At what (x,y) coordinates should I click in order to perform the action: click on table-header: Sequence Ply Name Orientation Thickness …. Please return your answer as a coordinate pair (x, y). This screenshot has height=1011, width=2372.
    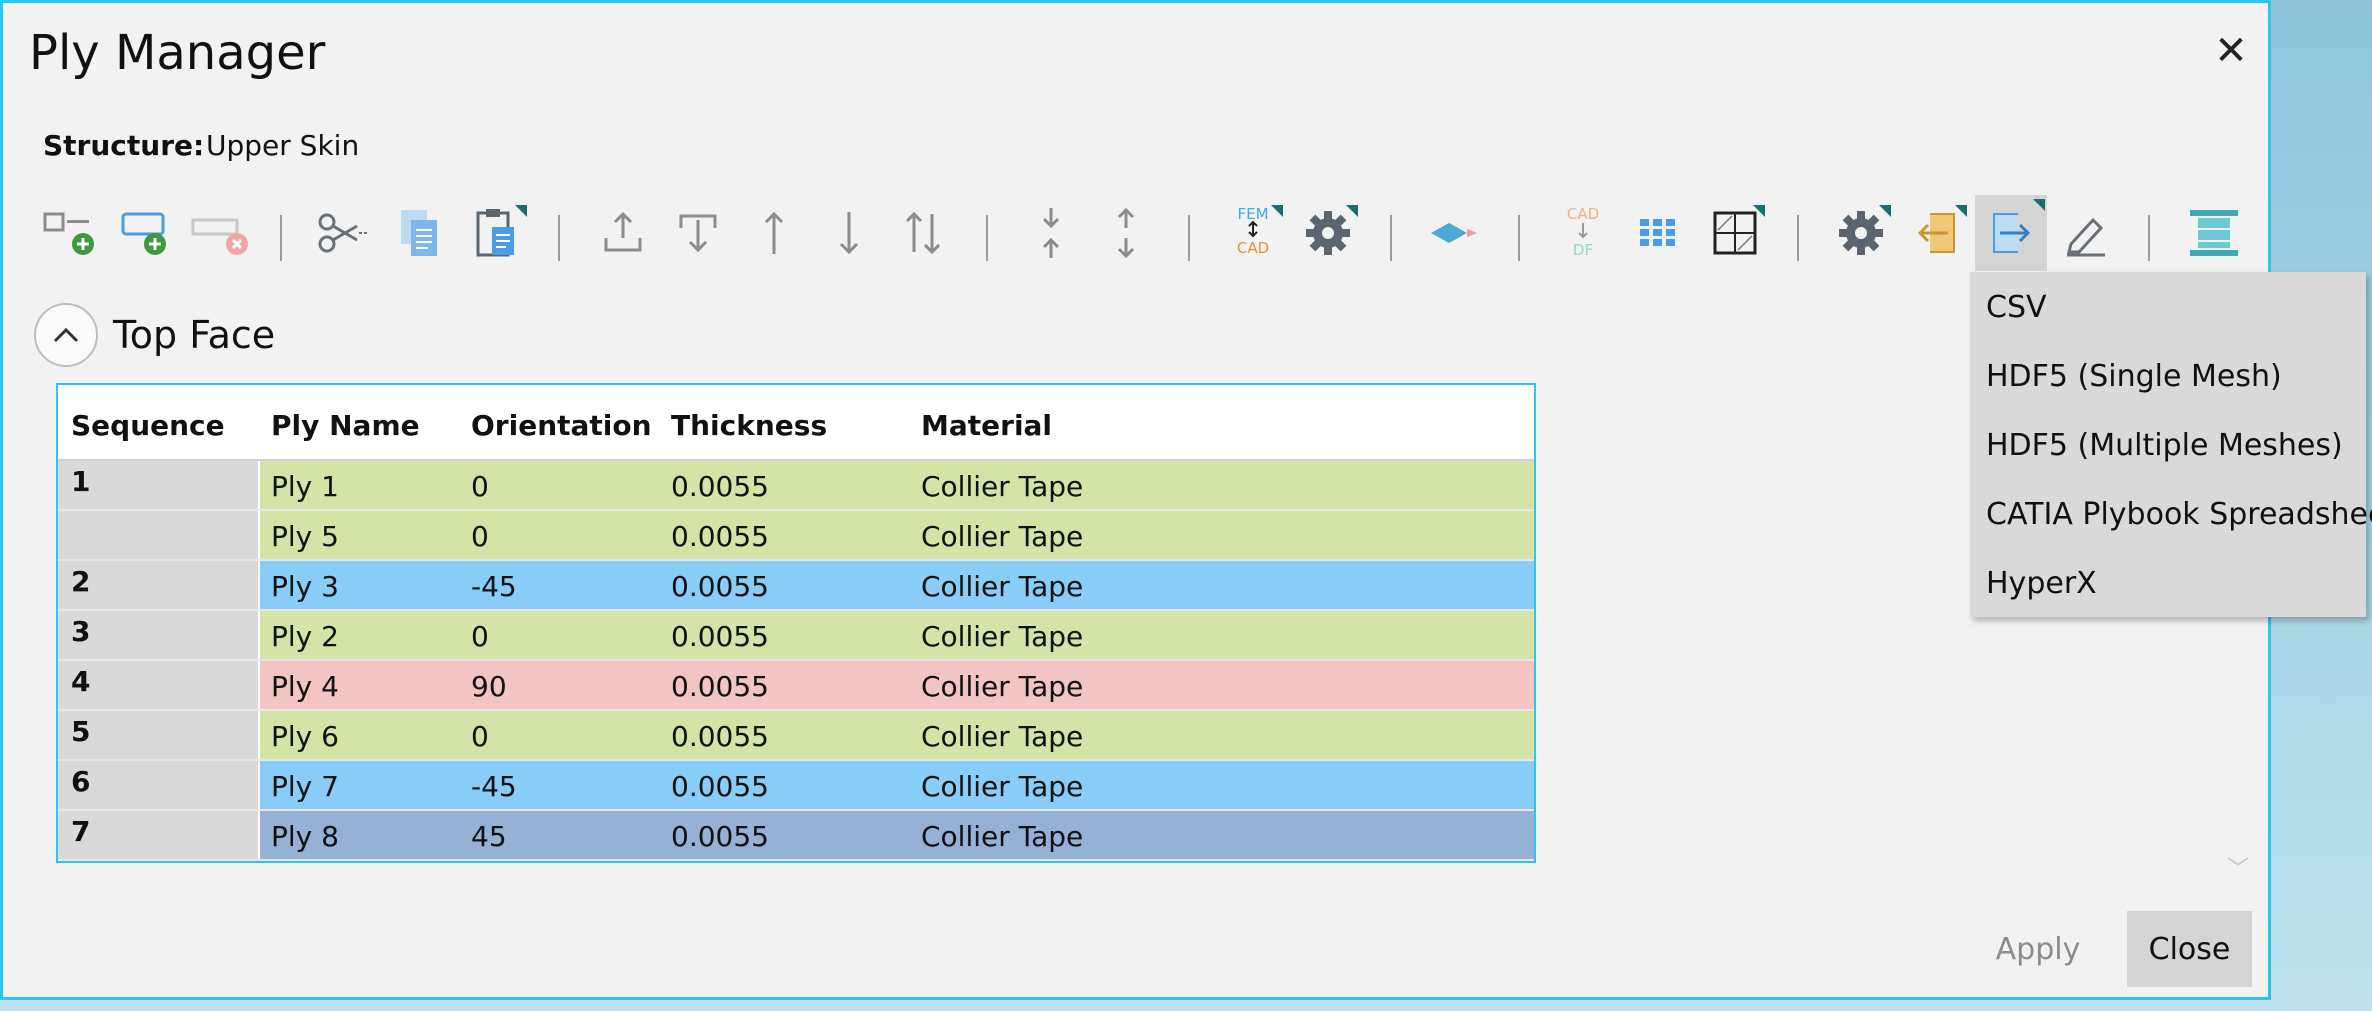
    Looking at the image, I should click on (796, 423).